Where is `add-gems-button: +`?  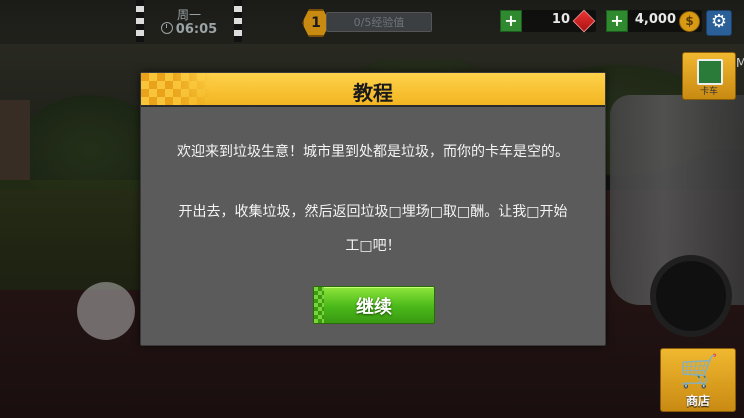
add-gems-button: + is located at coordinates (511, 21).